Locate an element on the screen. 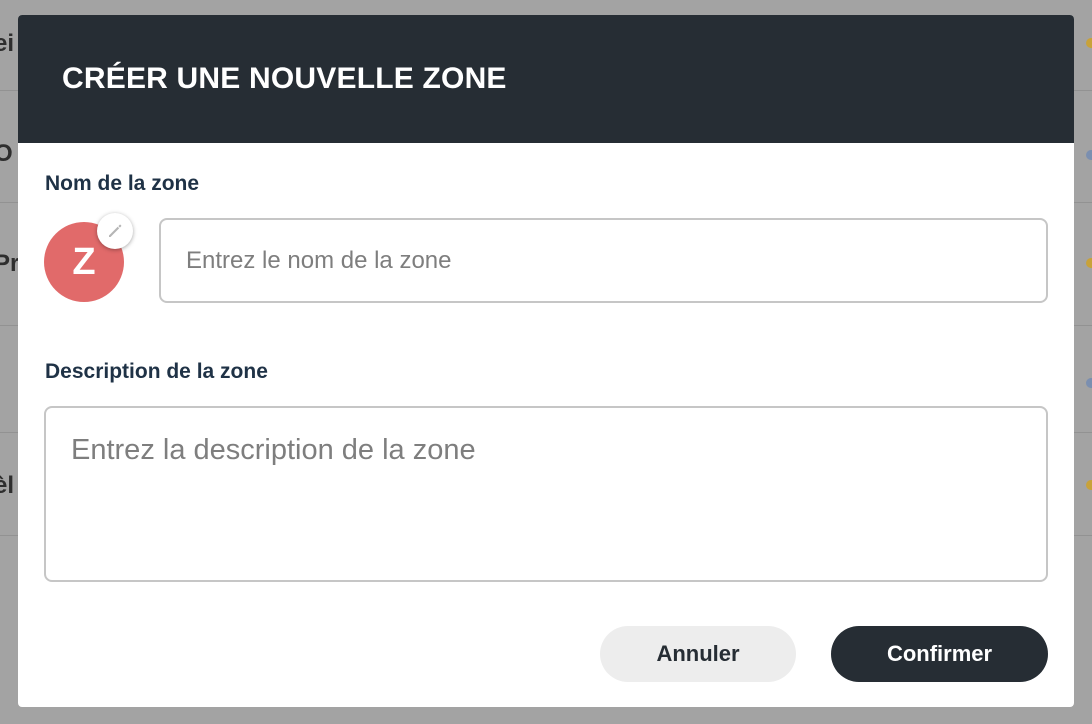 Image resolution: width=1092 pixels, height=724 pixels. cancel-button: Annuler is located at coordinates (698, 654).